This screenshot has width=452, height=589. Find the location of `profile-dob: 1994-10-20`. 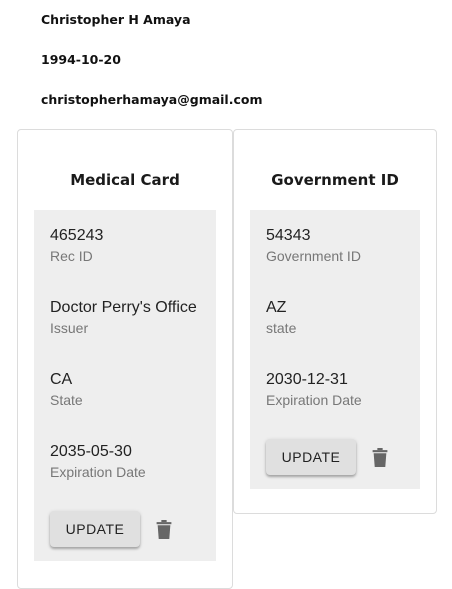

profile-dob: 1994-10-20 is located at coordinates (81, 59).